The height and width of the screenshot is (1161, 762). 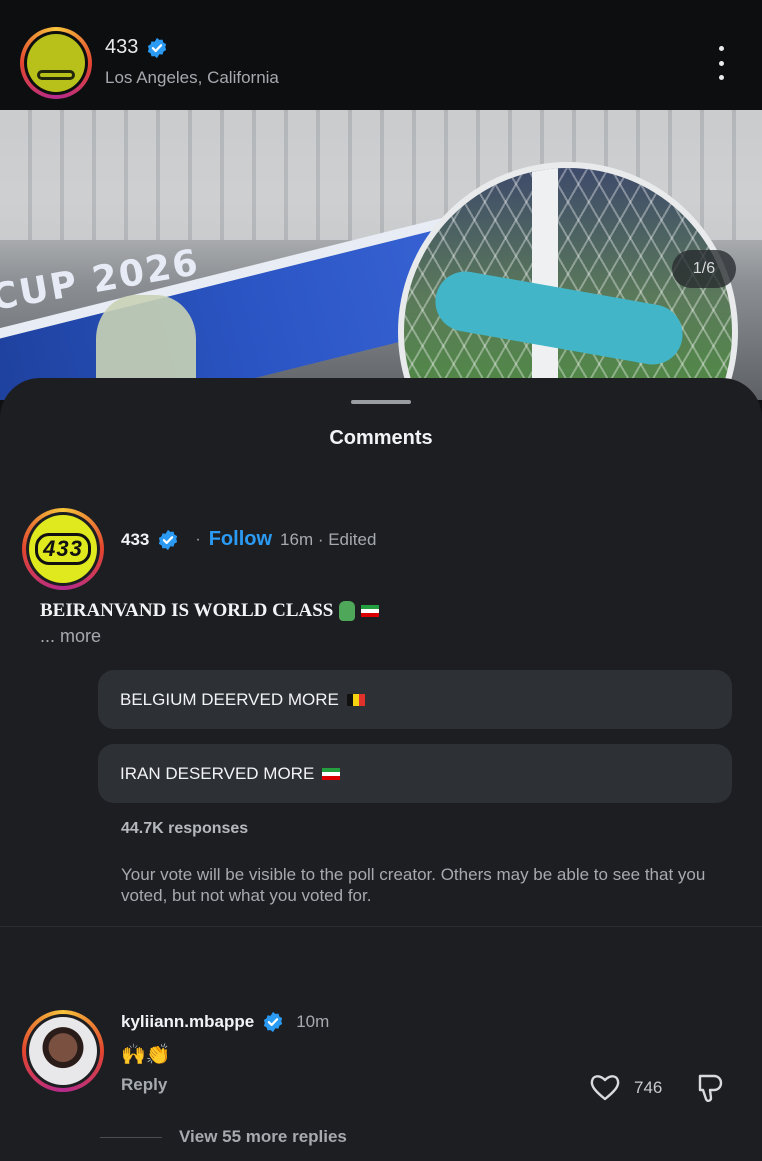 What do you see at coordinates (347, 611) in the screenshot?
I see `glove-emoji-icon` at bounding box center [347, 611].